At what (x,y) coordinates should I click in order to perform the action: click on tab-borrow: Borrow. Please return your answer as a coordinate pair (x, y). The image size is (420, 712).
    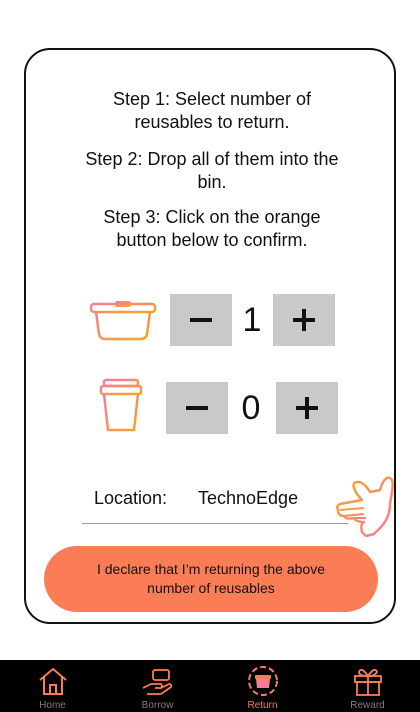
    Looking at the image, I should click on (157, 686).